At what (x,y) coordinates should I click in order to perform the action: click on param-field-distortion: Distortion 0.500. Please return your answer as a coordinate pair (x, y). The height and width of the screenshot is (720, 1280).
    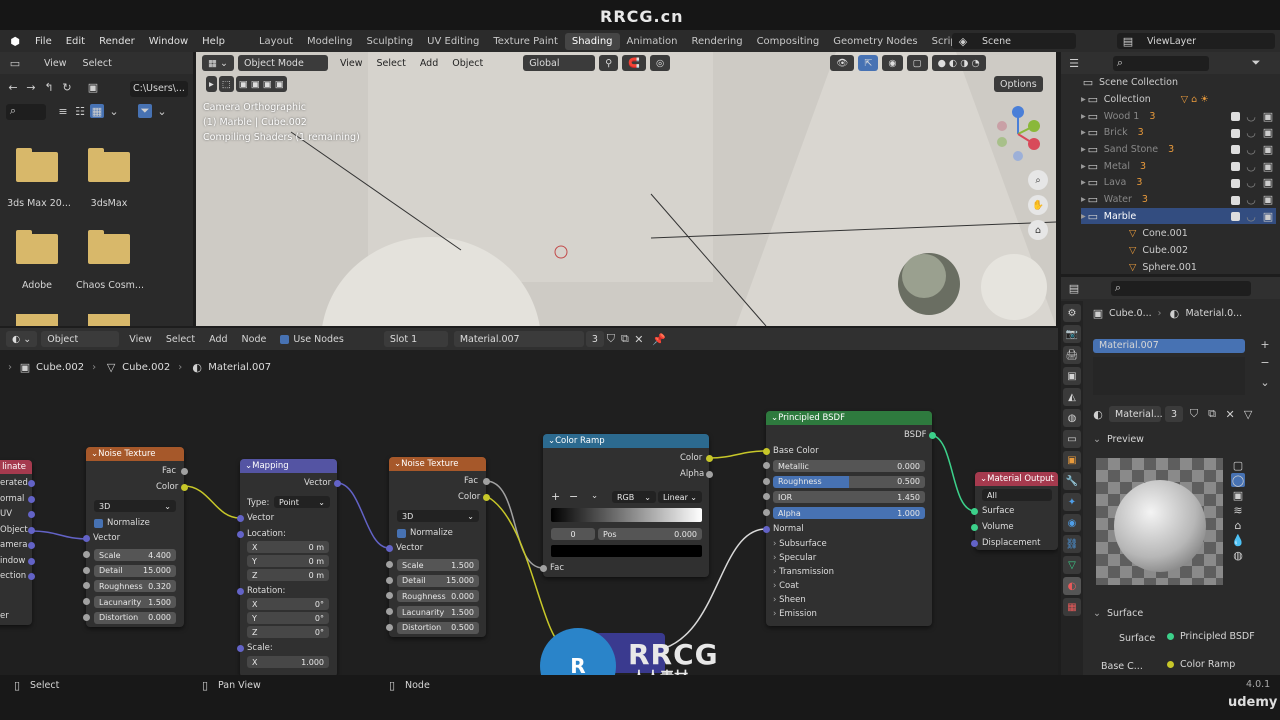
    Looking at the image, I should click on (438, 627).